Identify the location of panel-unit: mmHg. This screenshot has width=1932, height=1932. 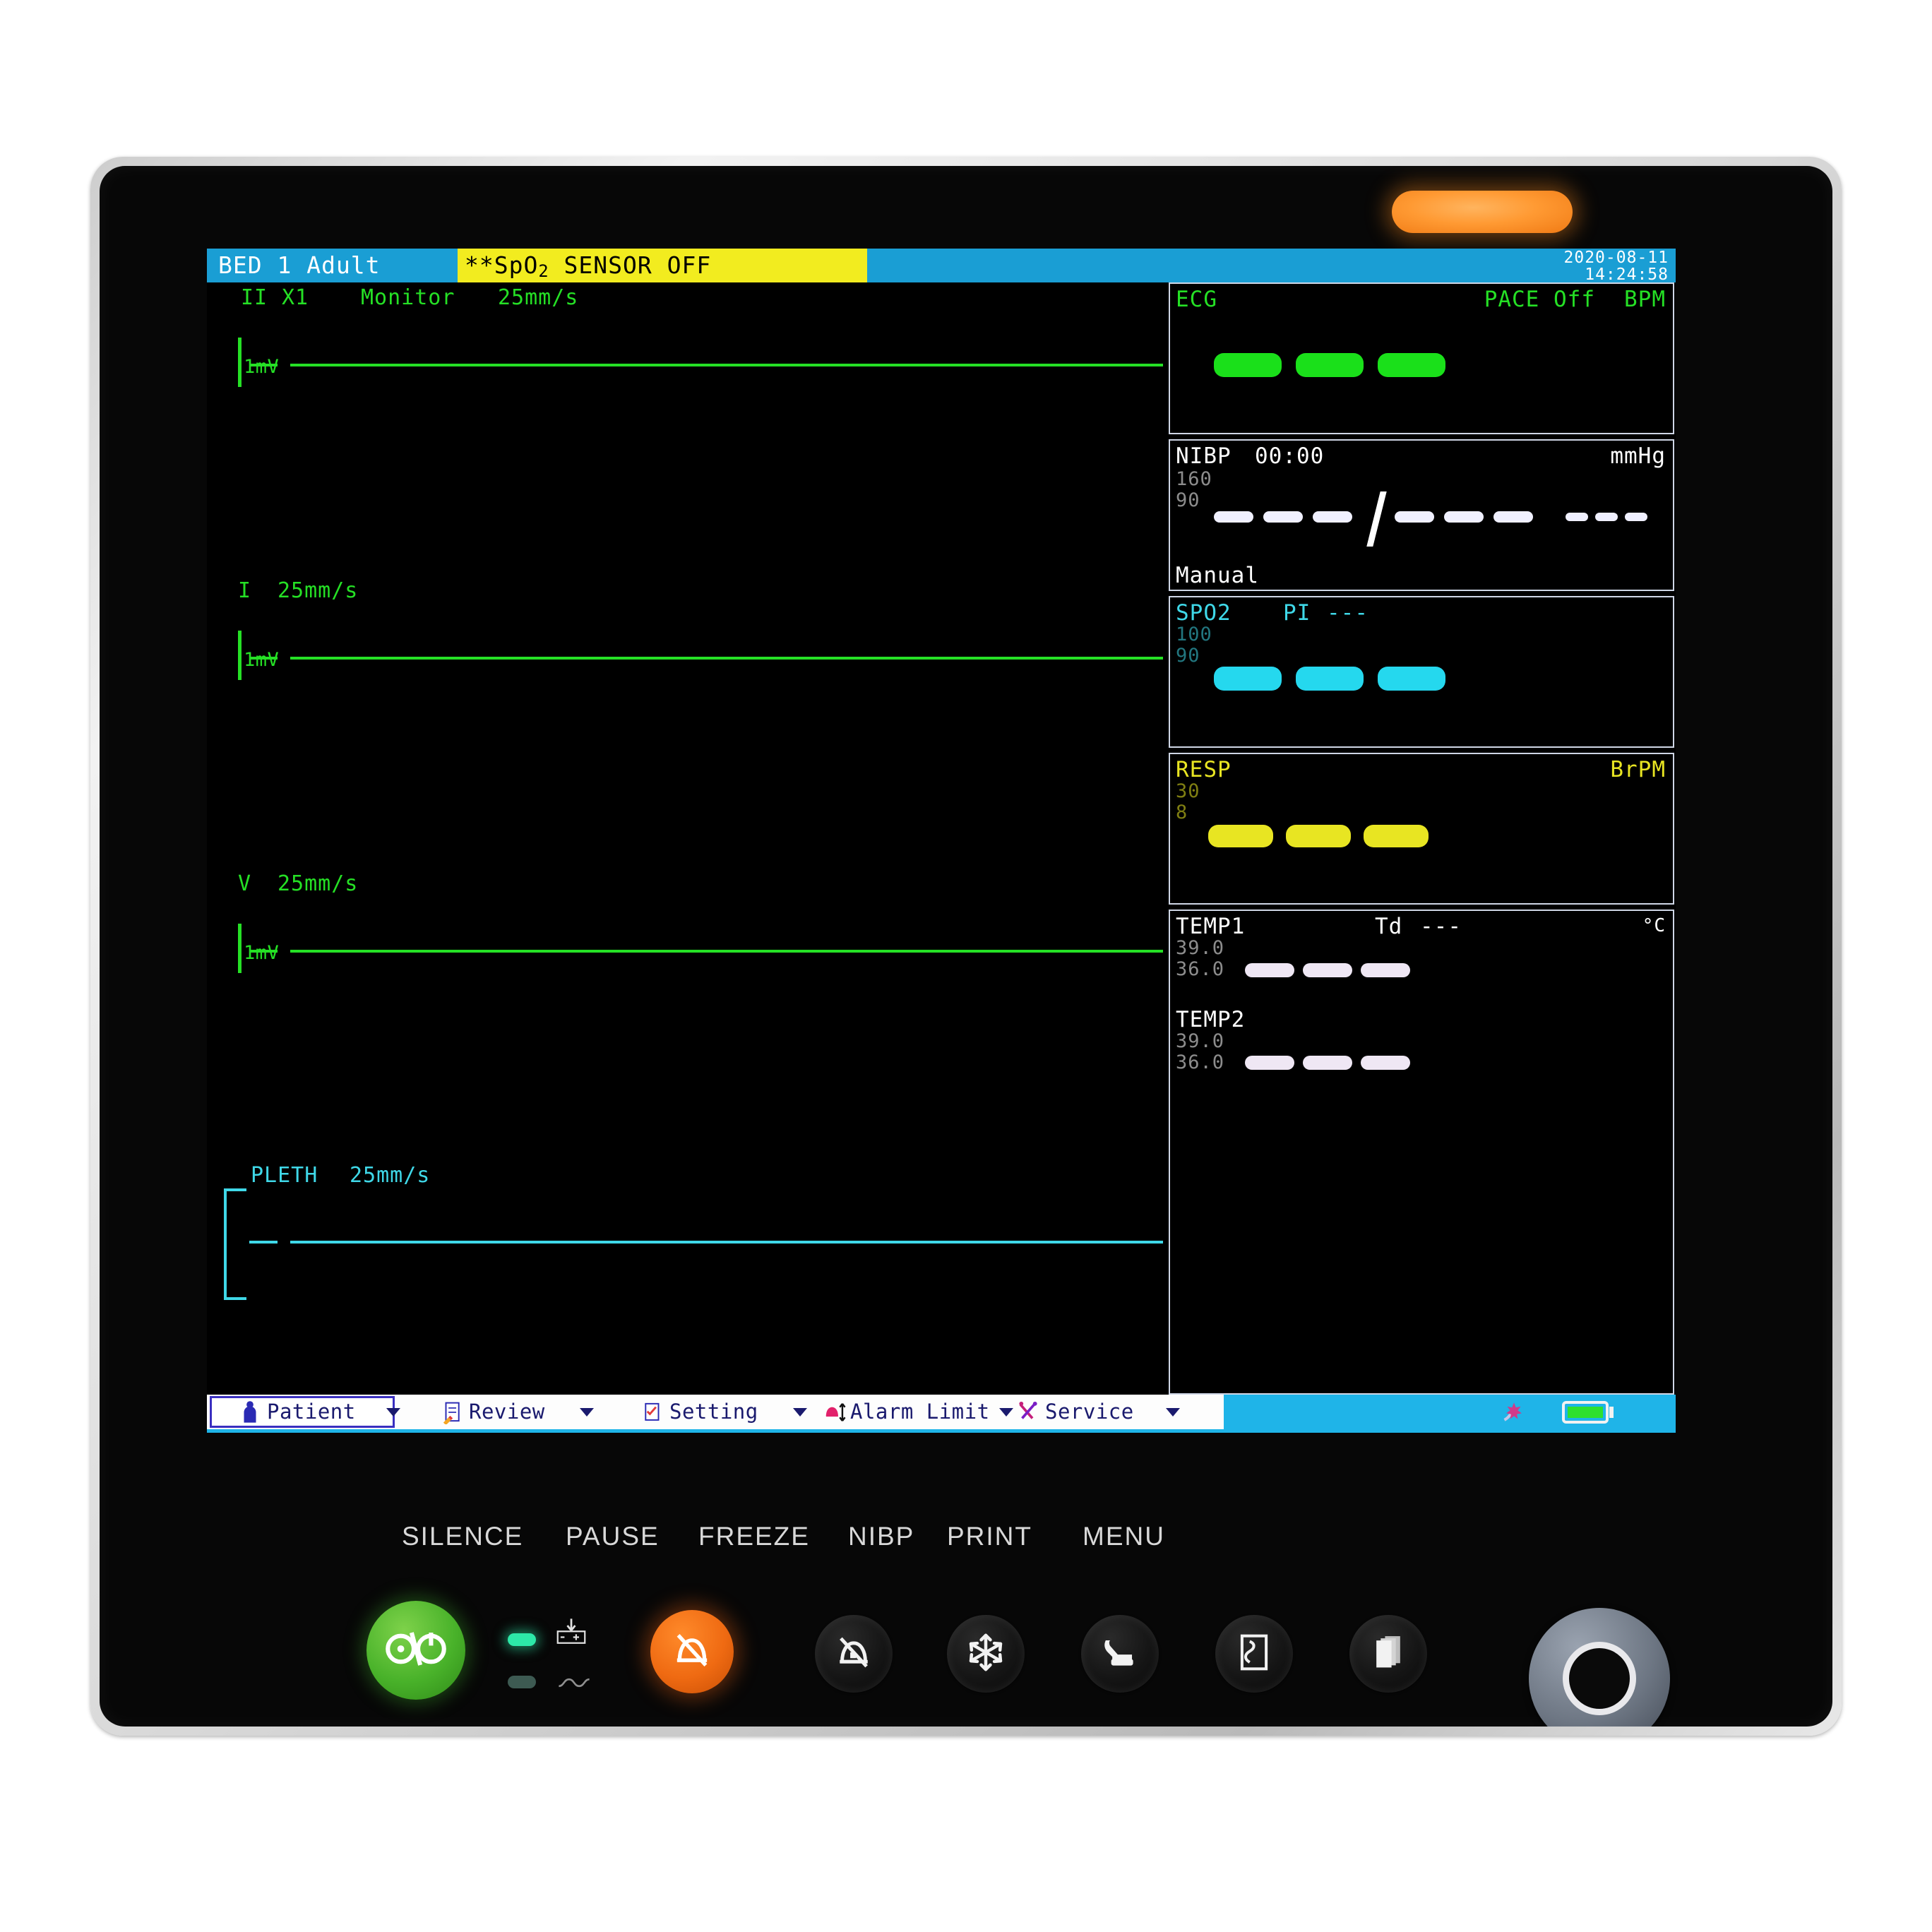
(1638, 456).